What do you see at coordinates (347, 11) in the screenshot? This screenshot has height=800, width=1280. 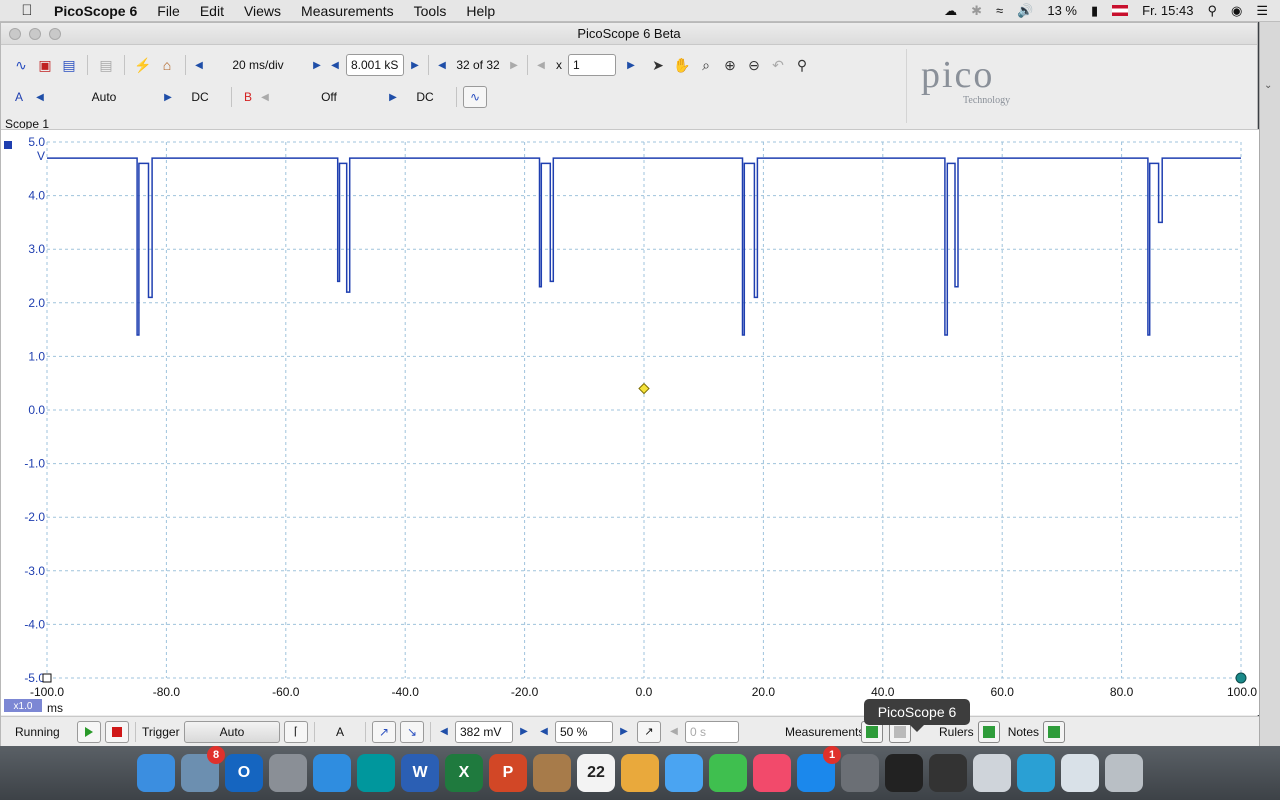 I see `menu-measurements: Measurements` at bounding box center [347, 11].